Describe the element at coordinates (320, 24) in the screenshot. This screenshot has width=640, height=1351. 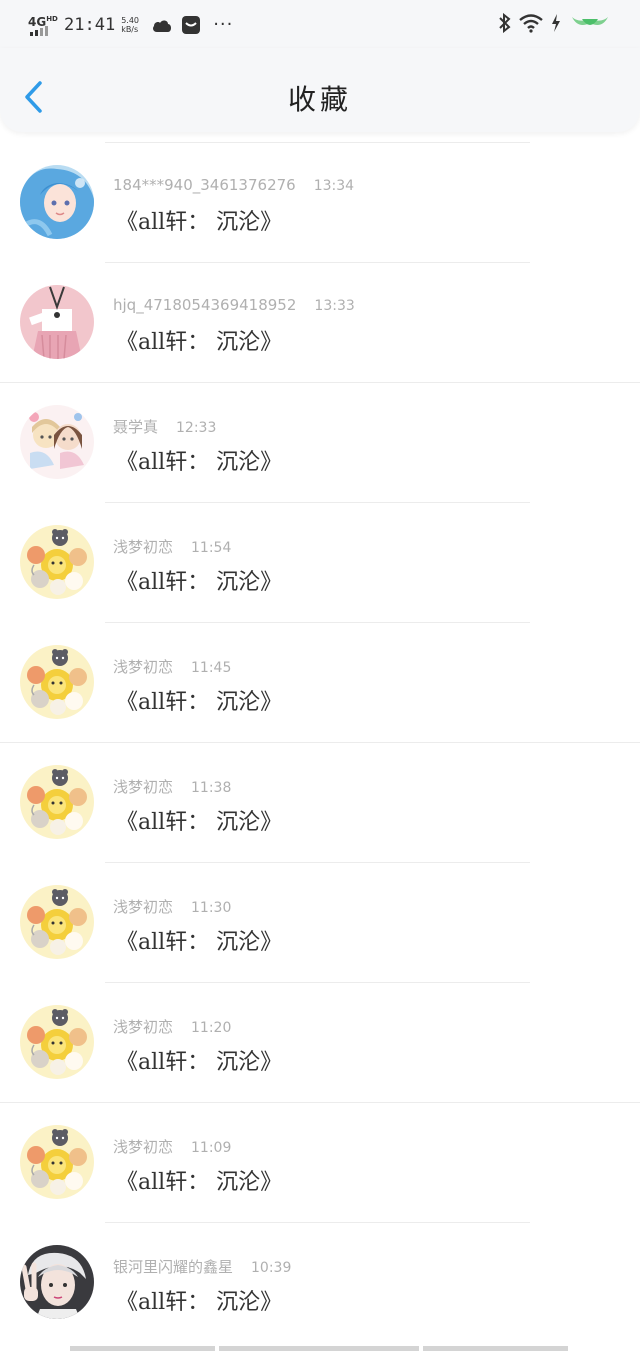
I see `status-bar: 4GHD 21:41 5.40 kB/s ···` at that location.